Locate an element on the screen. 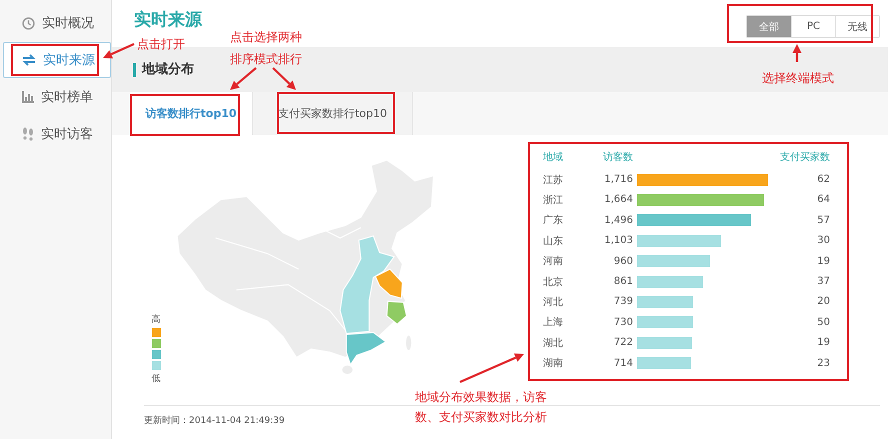 The image size is (890, 439). buyers-cell-text: 64 is located at coordinates (823, 200).